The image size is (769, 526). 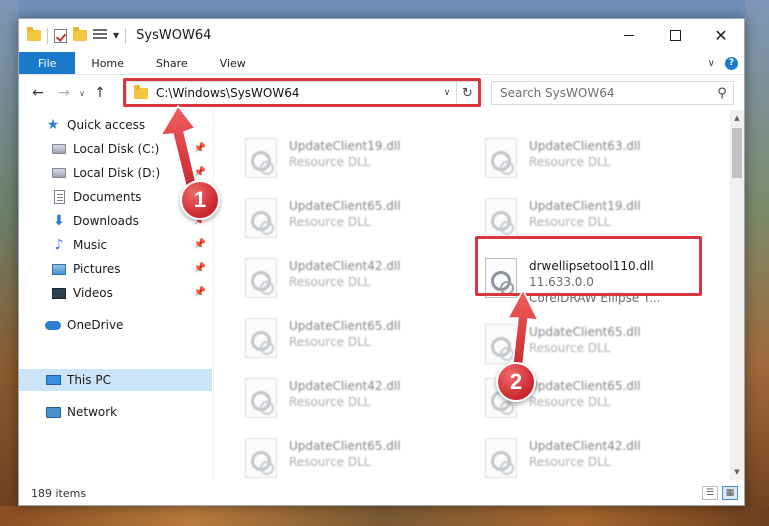 I want to click on properties-list-icon, so click(x=100, y=35).